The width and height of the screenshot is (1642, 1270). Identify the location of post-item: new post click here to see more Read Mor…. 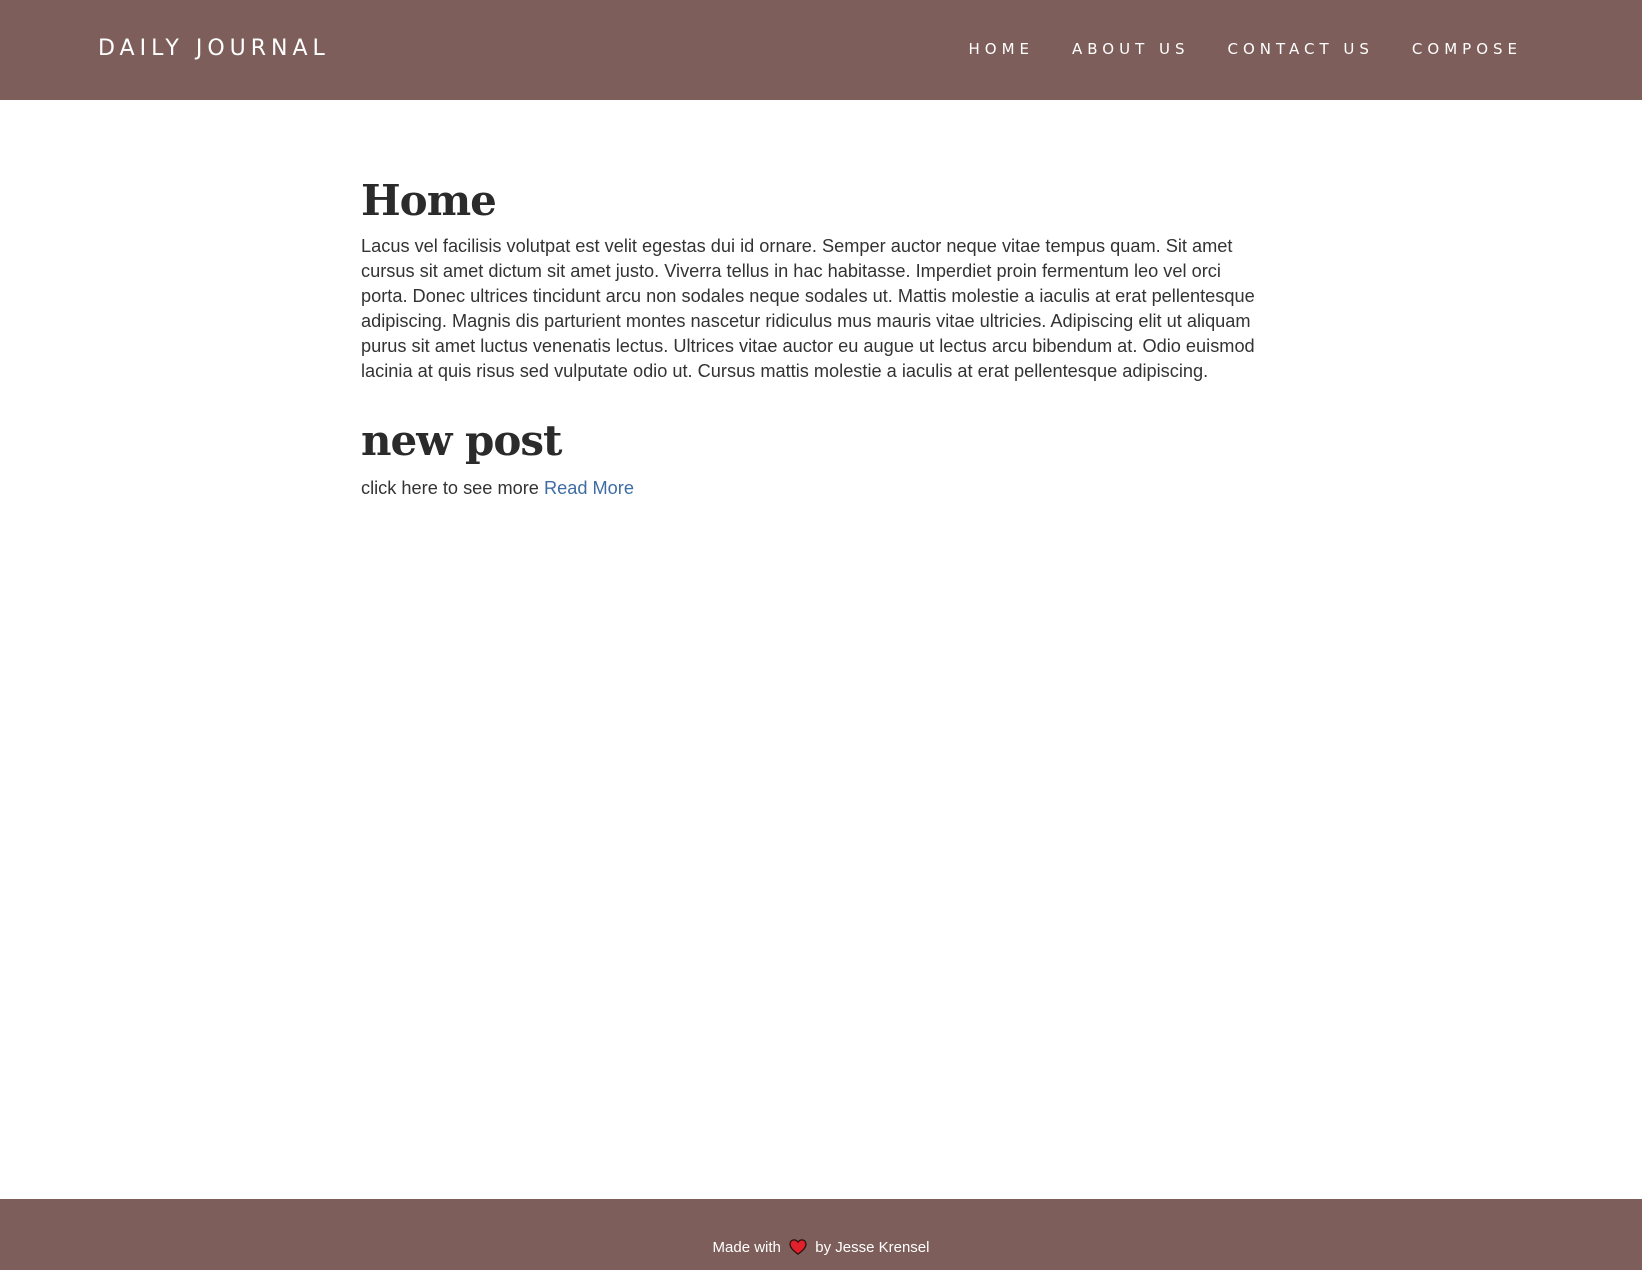
(808, 455).